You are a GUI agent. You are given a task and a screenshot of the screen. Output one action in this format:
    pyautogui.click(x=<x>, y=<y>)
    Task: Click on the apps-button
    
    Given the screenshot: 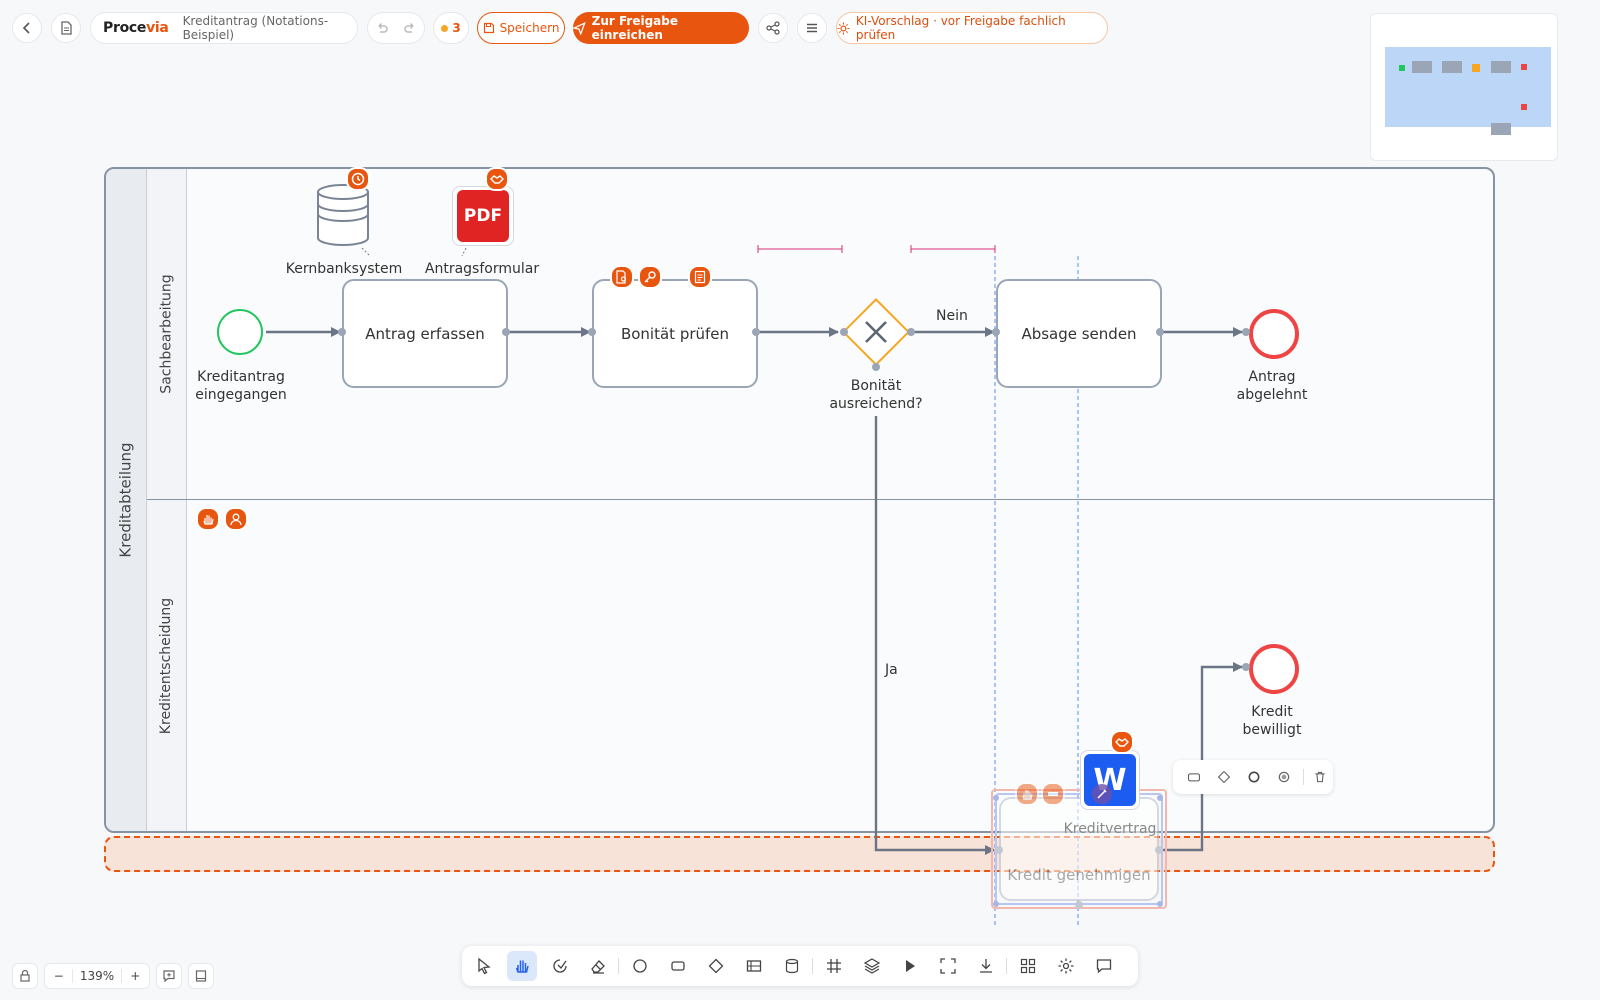 What is the action you would take?
    pyautogui.click(x=1028, y=966)
    